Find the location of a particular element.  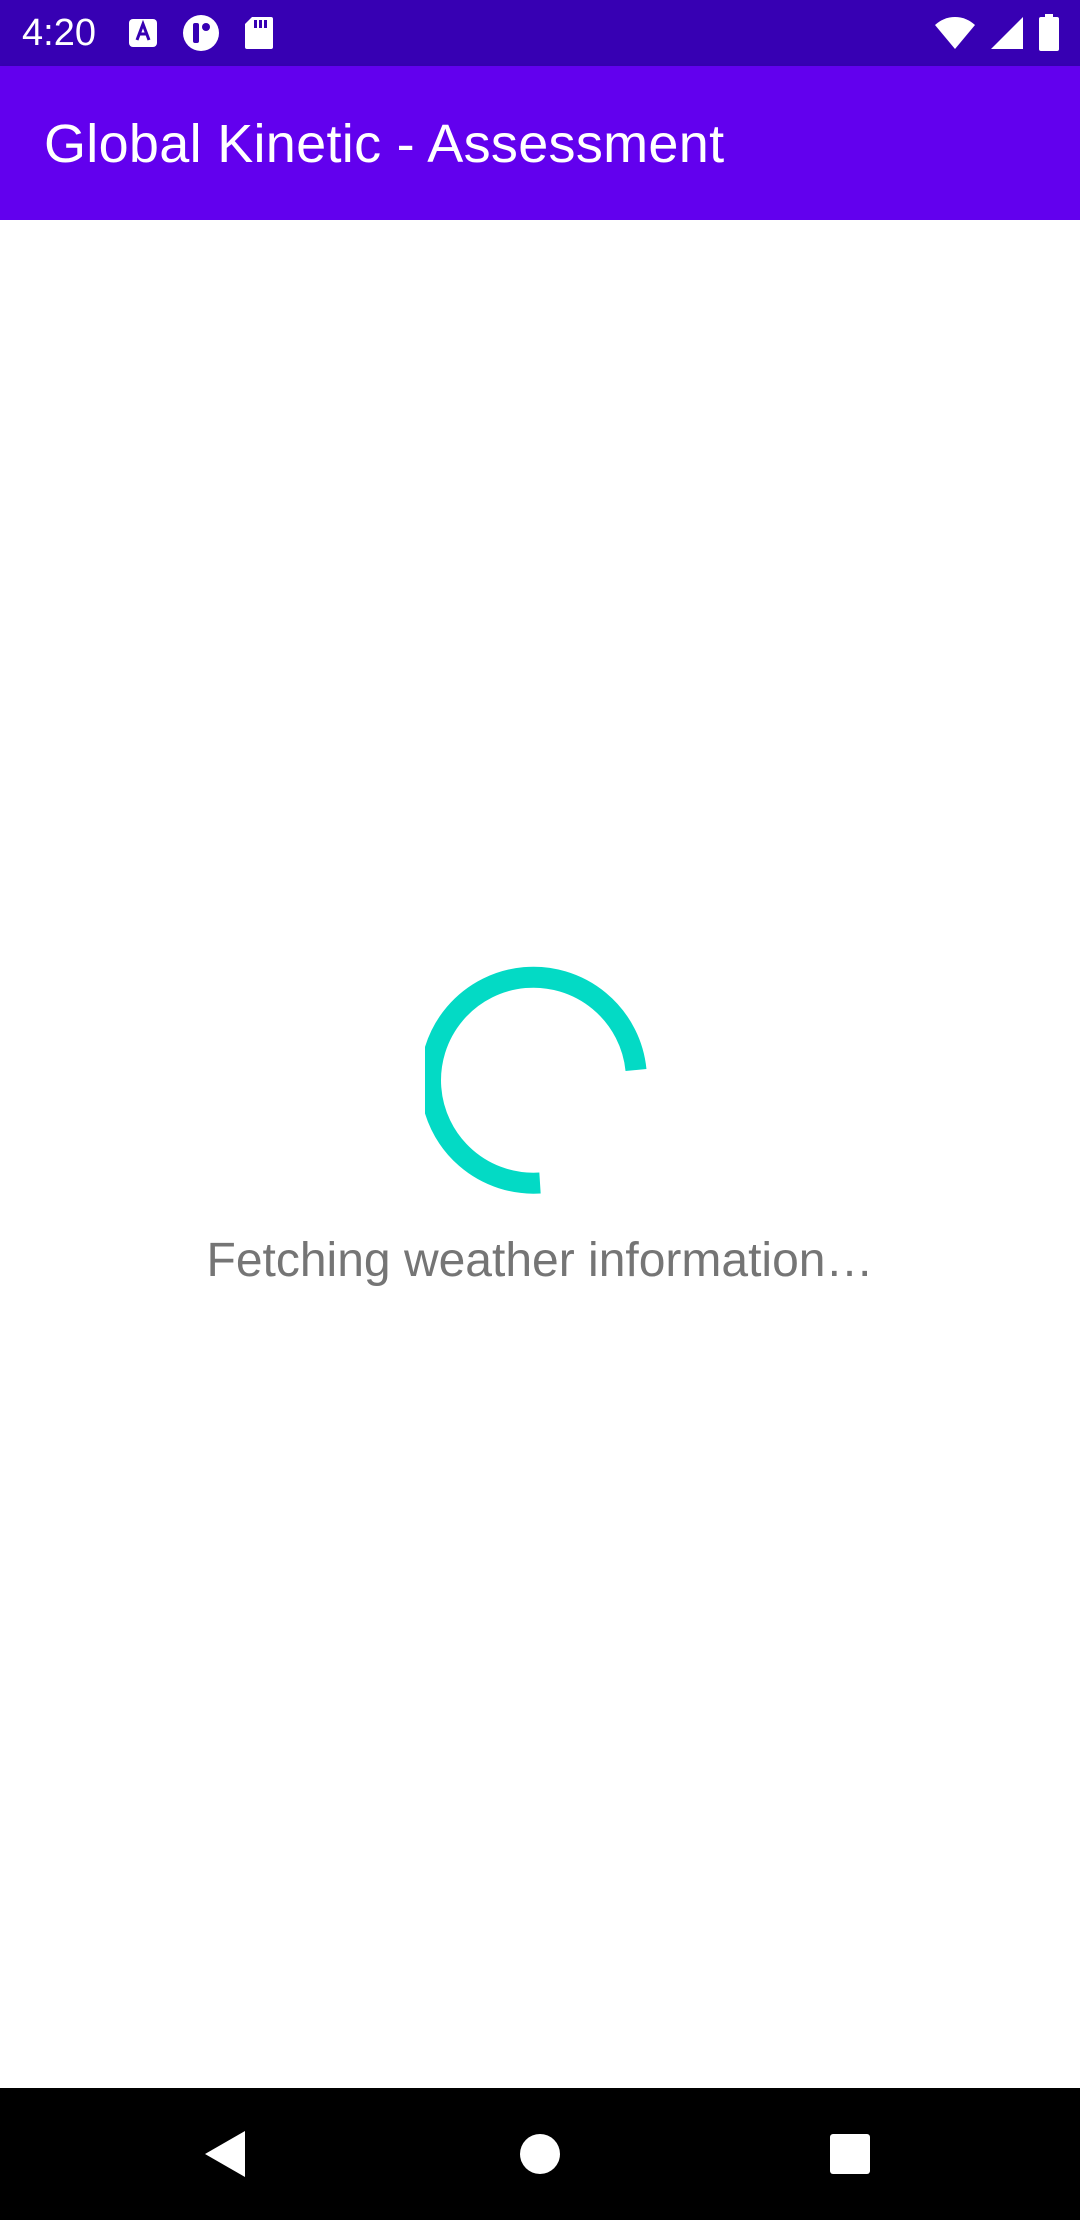

navigation-bar is located at coordinates (540, 2154).